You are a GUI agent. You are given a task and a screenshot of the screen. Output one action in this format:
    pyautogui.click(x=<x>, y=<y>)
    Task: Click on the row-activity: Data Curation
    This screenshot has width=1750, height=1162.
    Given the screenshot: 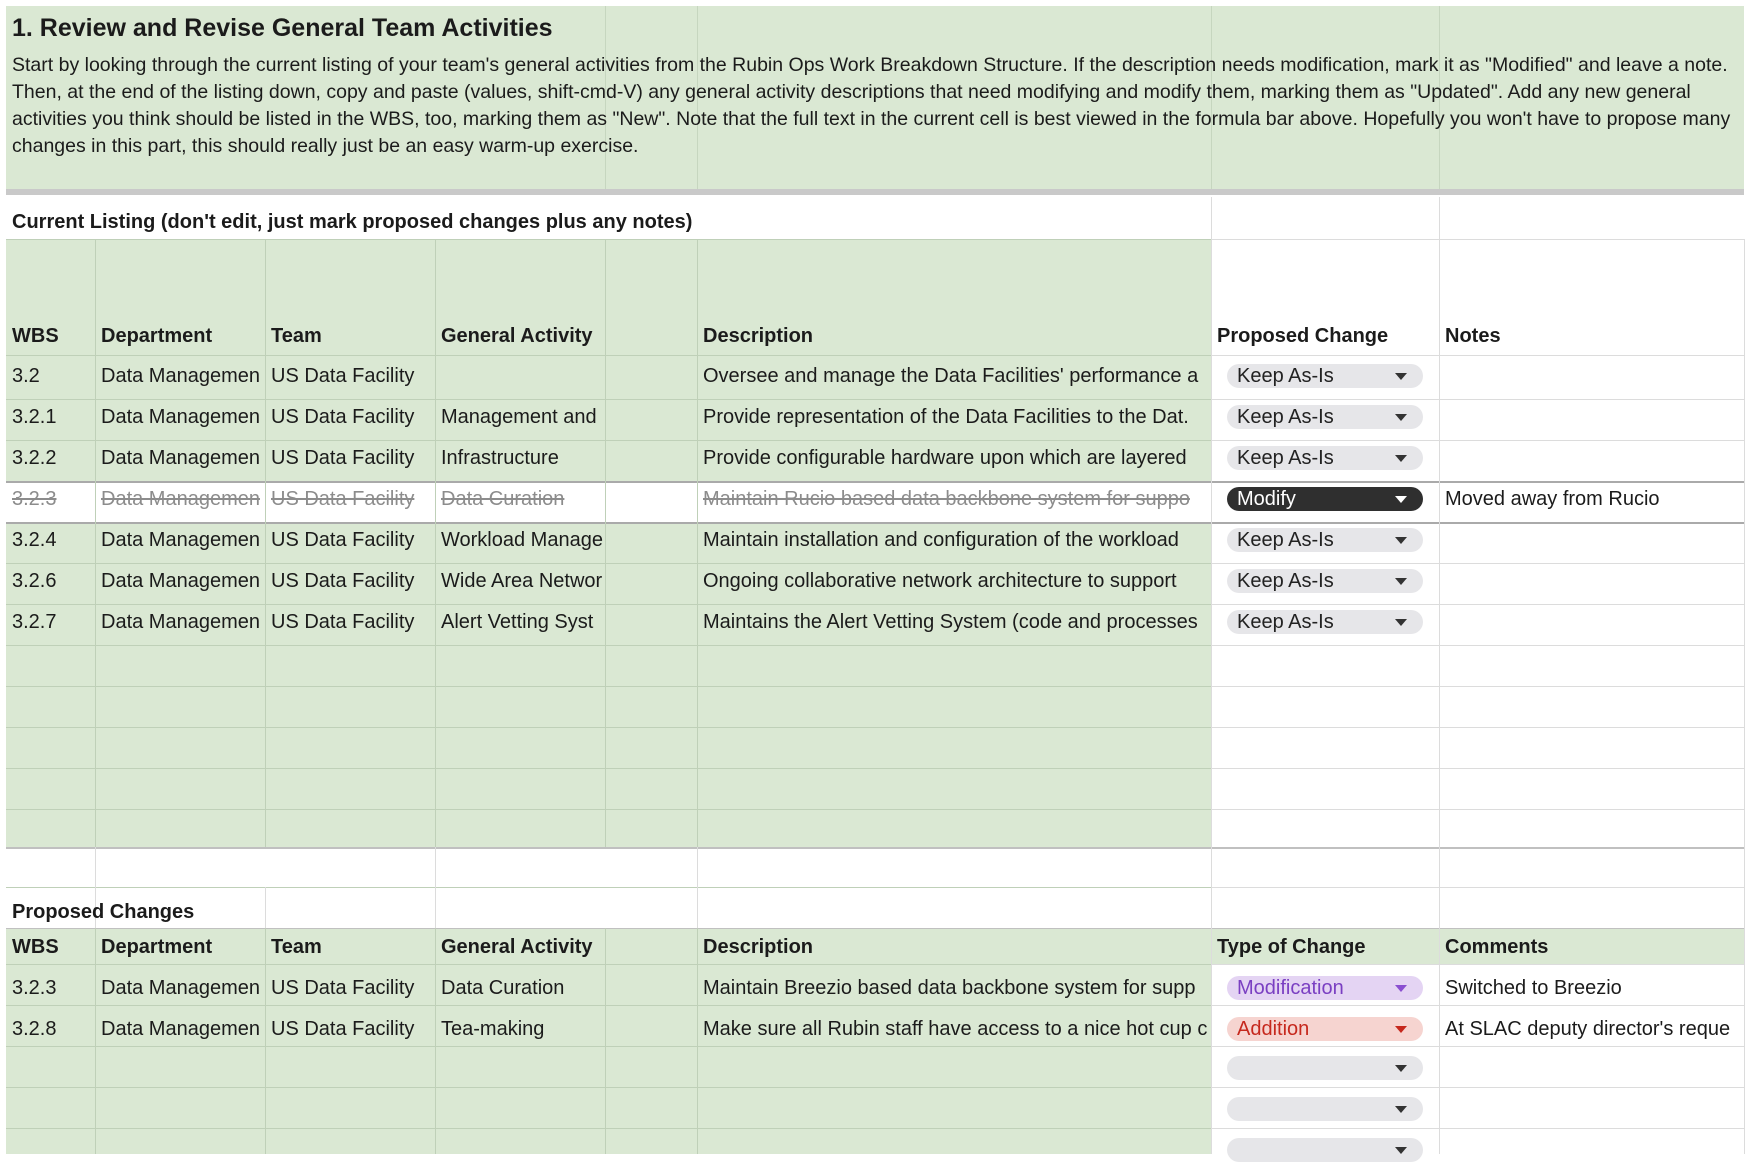 What is the action you would take?
    pyautogui.click(x=503, y=499)
    